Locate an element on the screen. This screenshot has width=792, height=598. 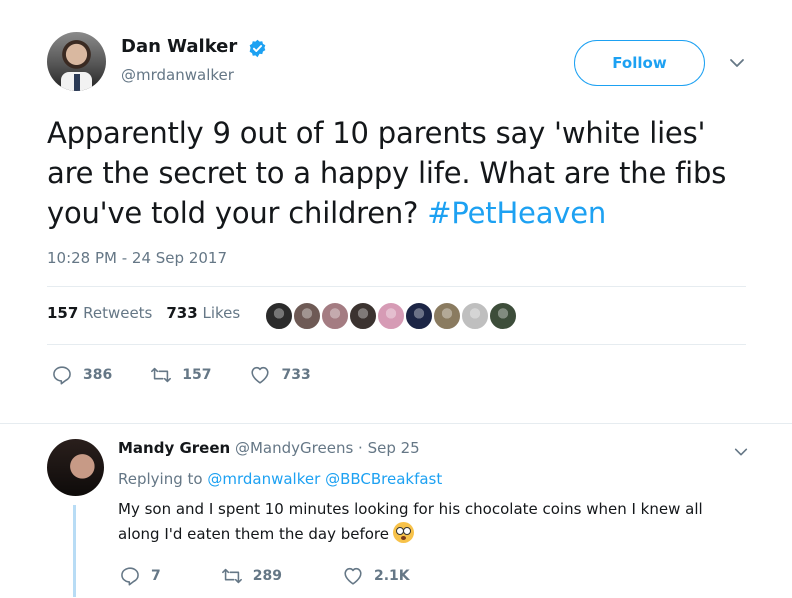
mention-bbcbreakfast: @BBCBreakfast is located at coordinates (383, 479).